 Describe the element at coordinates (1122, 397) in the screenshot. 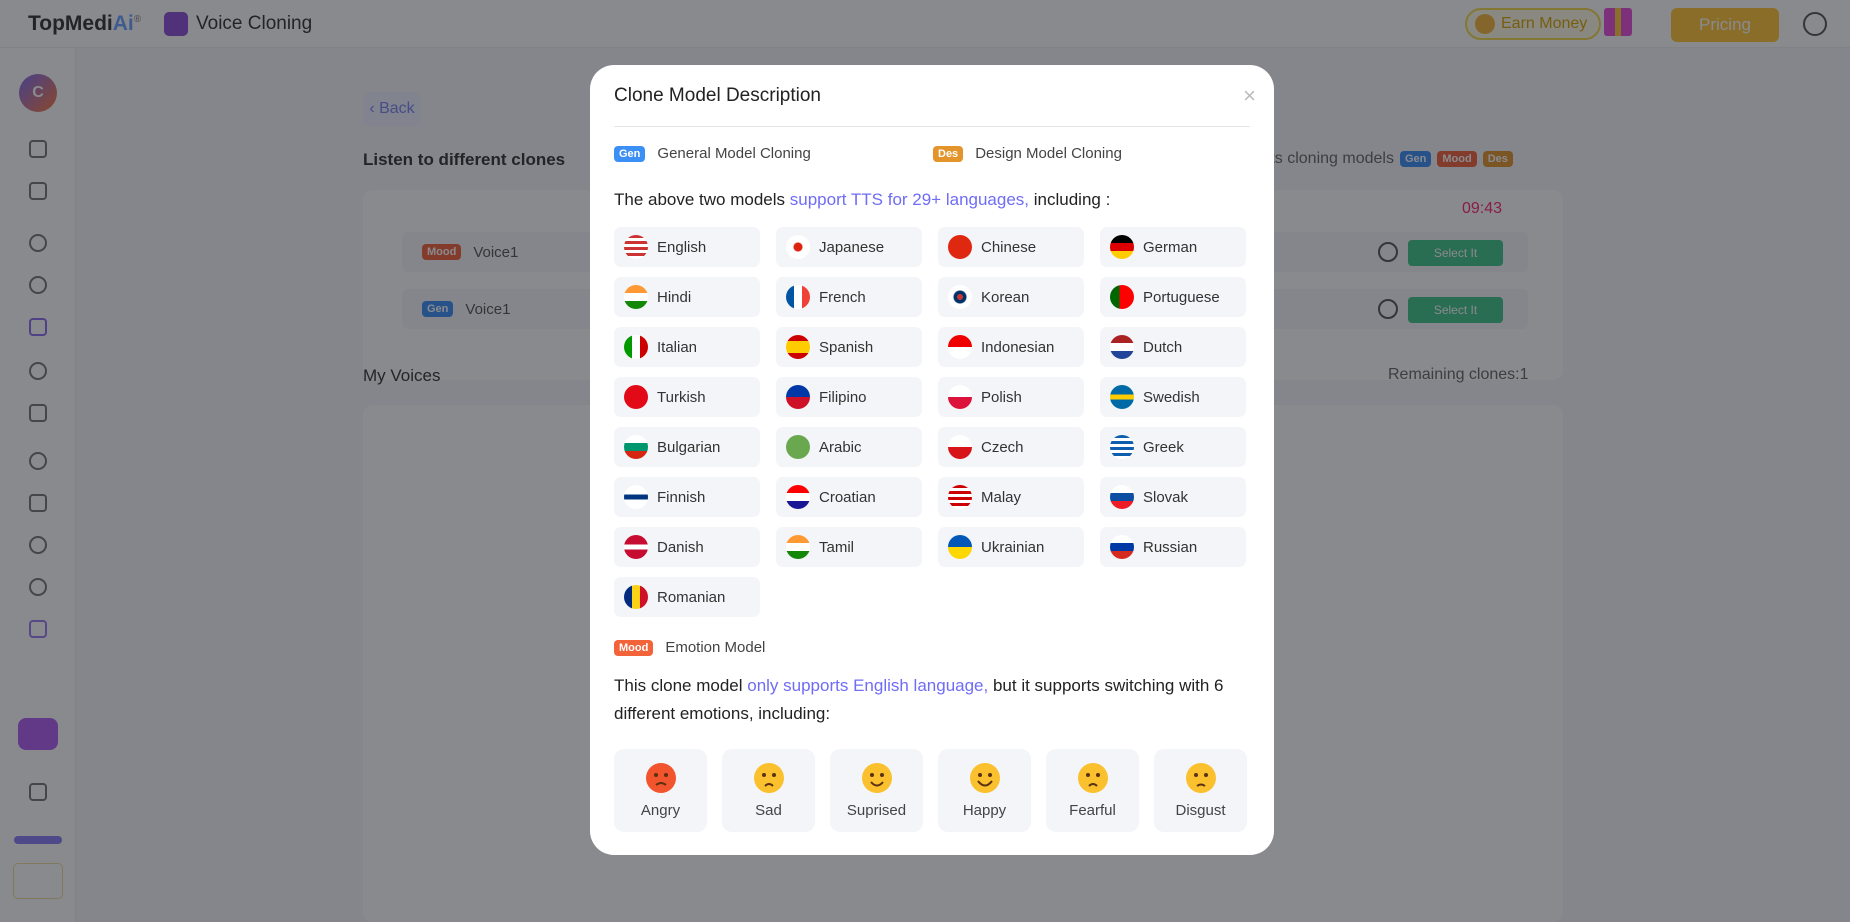

I see `swedish-flag-icon` at that location.